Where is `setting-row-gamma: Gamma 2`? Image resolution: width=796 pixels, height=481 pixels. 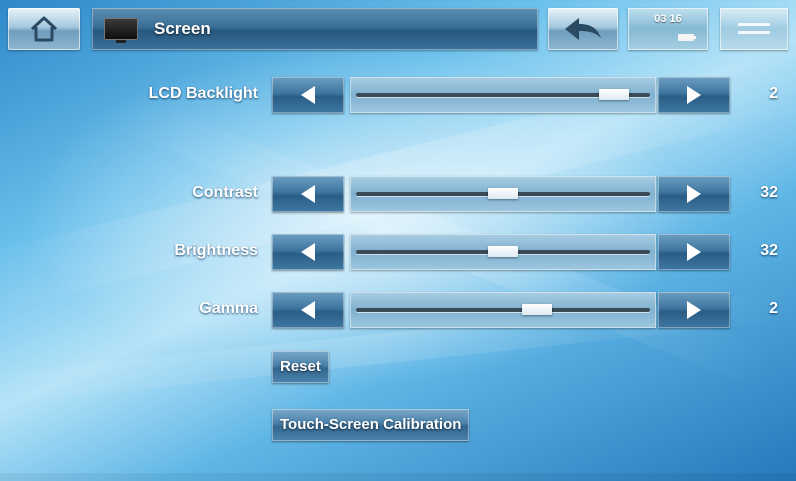 setting-row-gamma: Gamma 2 is located at coordinates (398, 310).